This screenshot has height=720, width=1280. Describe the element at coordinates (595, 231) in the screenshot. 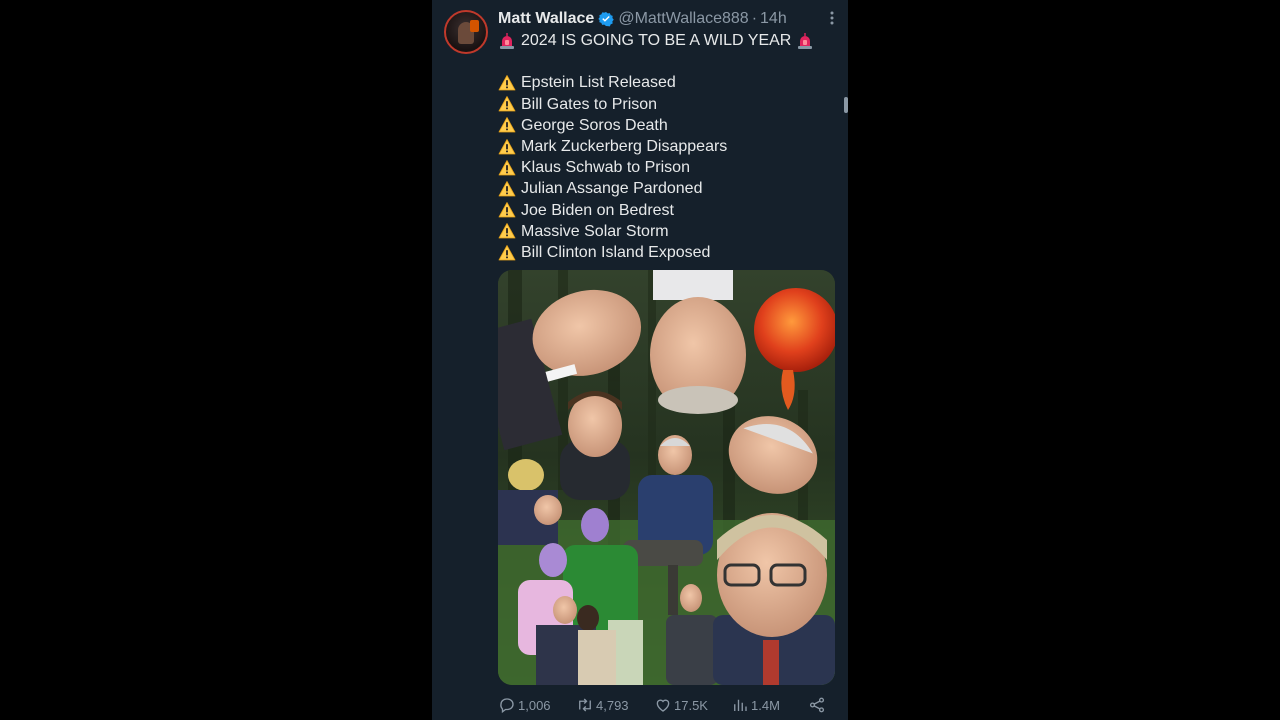

I see `prediction-item-text: Massive Solar Storm` at that location.